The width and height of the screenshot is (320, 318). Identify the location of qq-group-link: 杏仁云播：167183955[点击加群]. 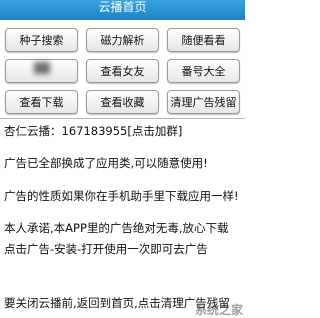
(93, 131).